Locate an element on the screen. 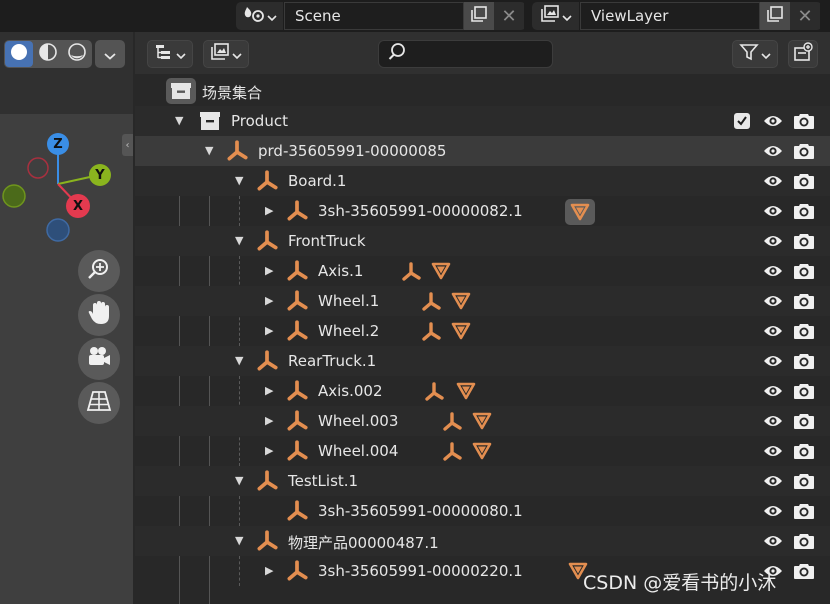 The image size is (830, 604). tree-row: ▶ Axis.1 is located at coordinates (482, 271).